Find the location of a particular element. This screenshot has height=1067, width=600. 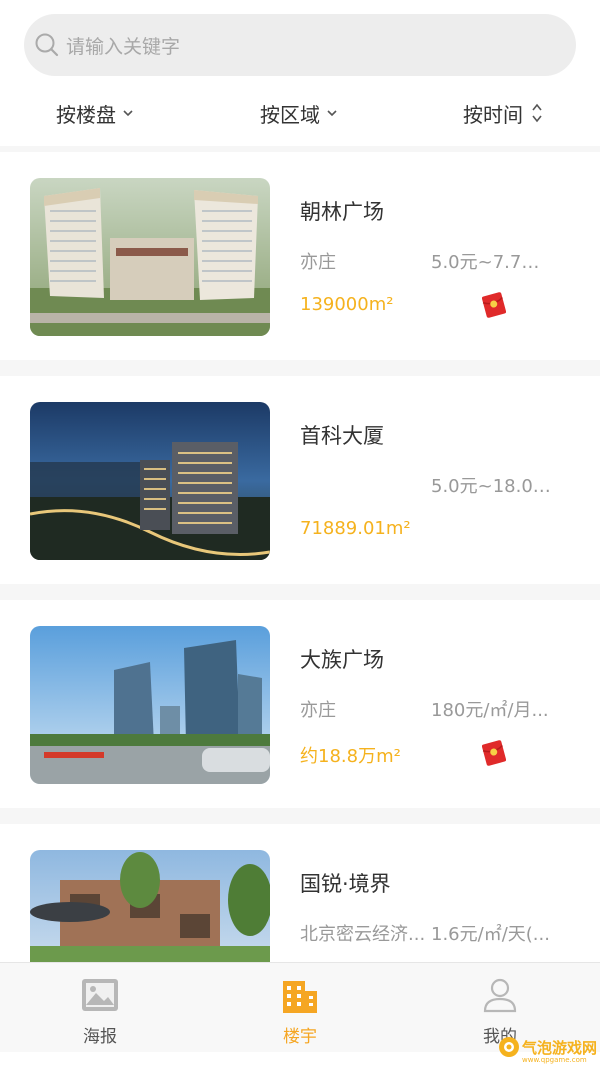

filter-label: 按楼盘 is located at coordinates (86, 114).